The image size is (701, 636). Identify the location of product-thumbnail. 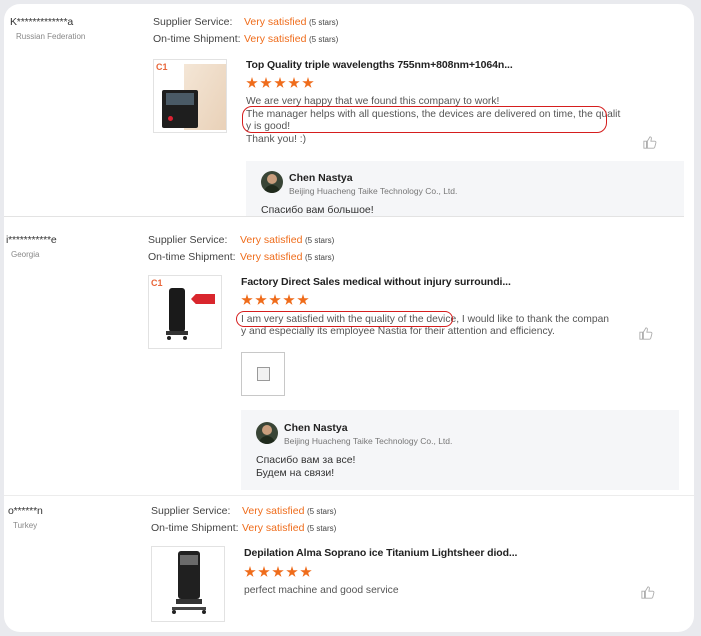
(188, 584).